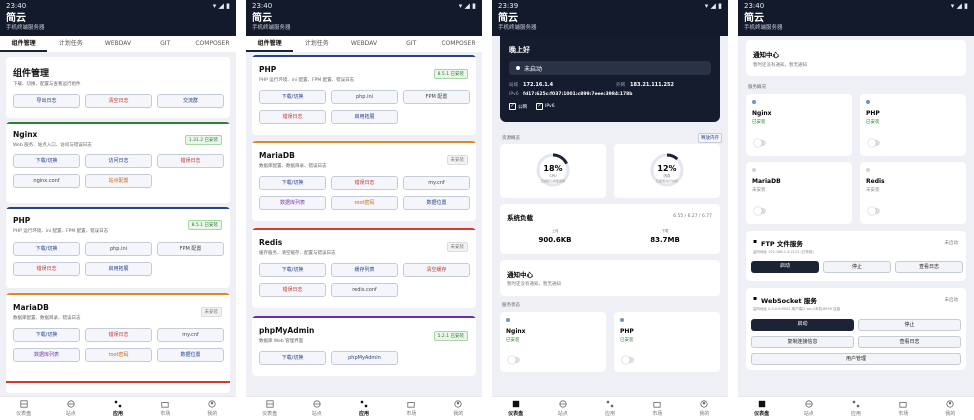 The height and width of the screenshot is (420, 974). I want to click on free-memory-button: 释放内存, so click(710, 138).